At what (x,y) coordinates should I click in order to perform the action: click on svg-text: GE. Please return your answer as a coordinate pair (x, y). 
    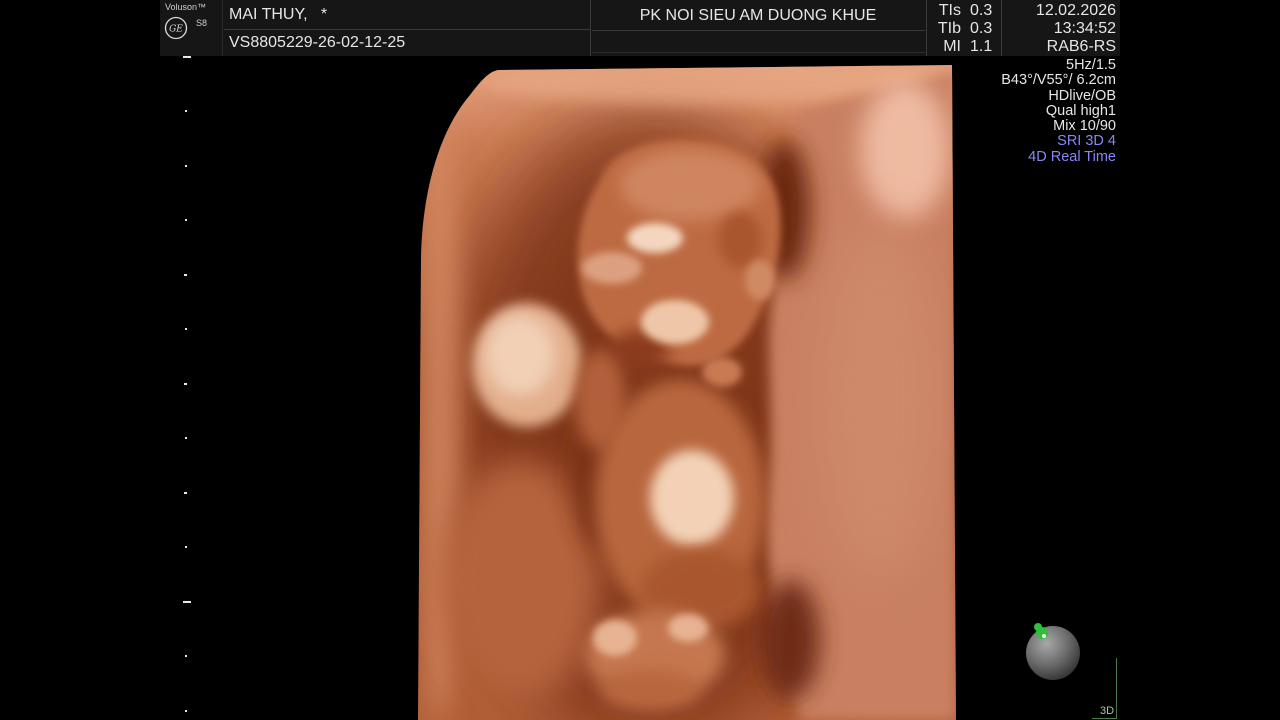
    Looking at the image, I should click on (176, 30).